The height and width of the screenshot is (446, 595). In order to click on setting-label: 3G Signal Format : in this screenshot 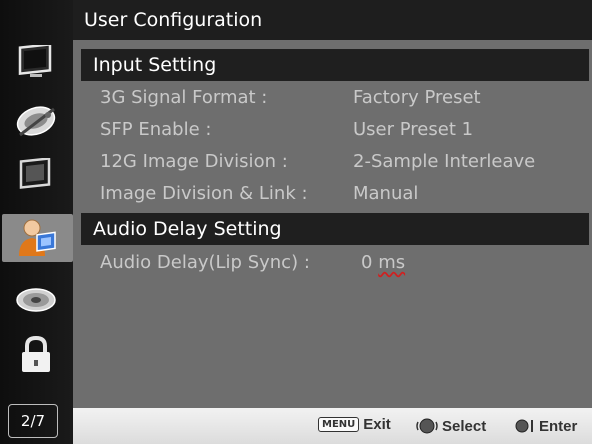, I will do `click(184, 97)`.